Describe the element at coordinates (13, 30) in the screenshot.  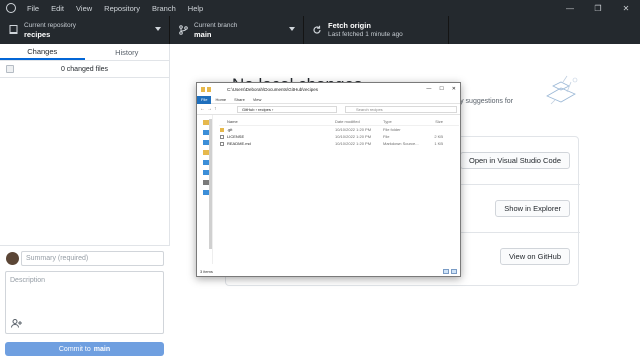
I see `repository-icon` at that location.